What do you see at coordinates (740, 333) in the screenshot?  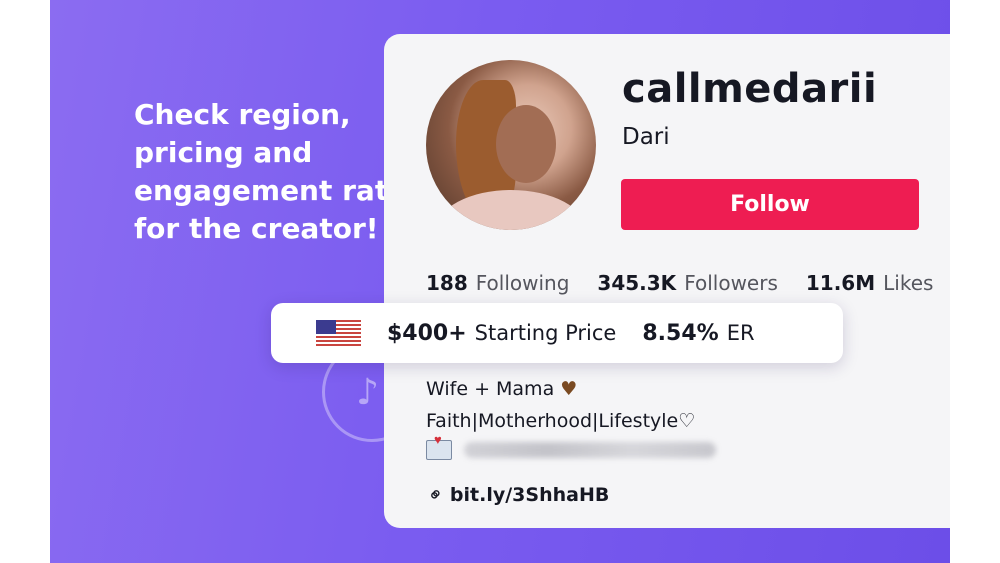 I see `engagement-rate-label: ER` at bounding box center [740, 333].